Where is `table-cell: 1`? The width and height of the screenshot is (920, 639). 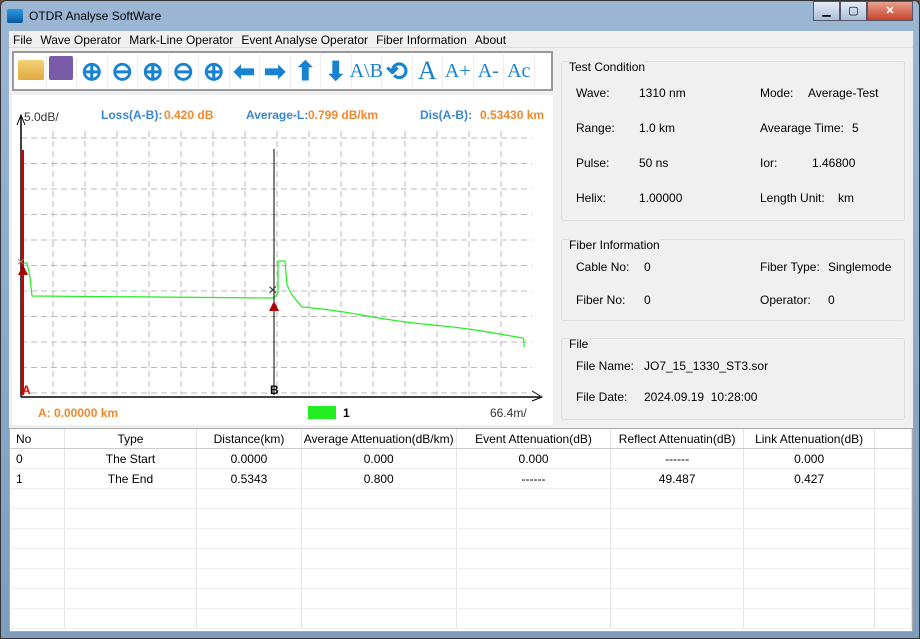
table-cell: 1 is located at coordinates (37, 478).